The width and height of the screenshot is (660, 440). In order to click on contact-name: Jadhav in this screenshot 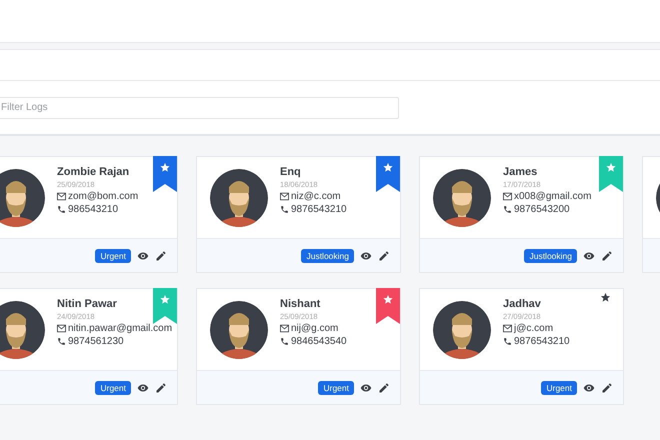, I will do `click(522, 304)`.